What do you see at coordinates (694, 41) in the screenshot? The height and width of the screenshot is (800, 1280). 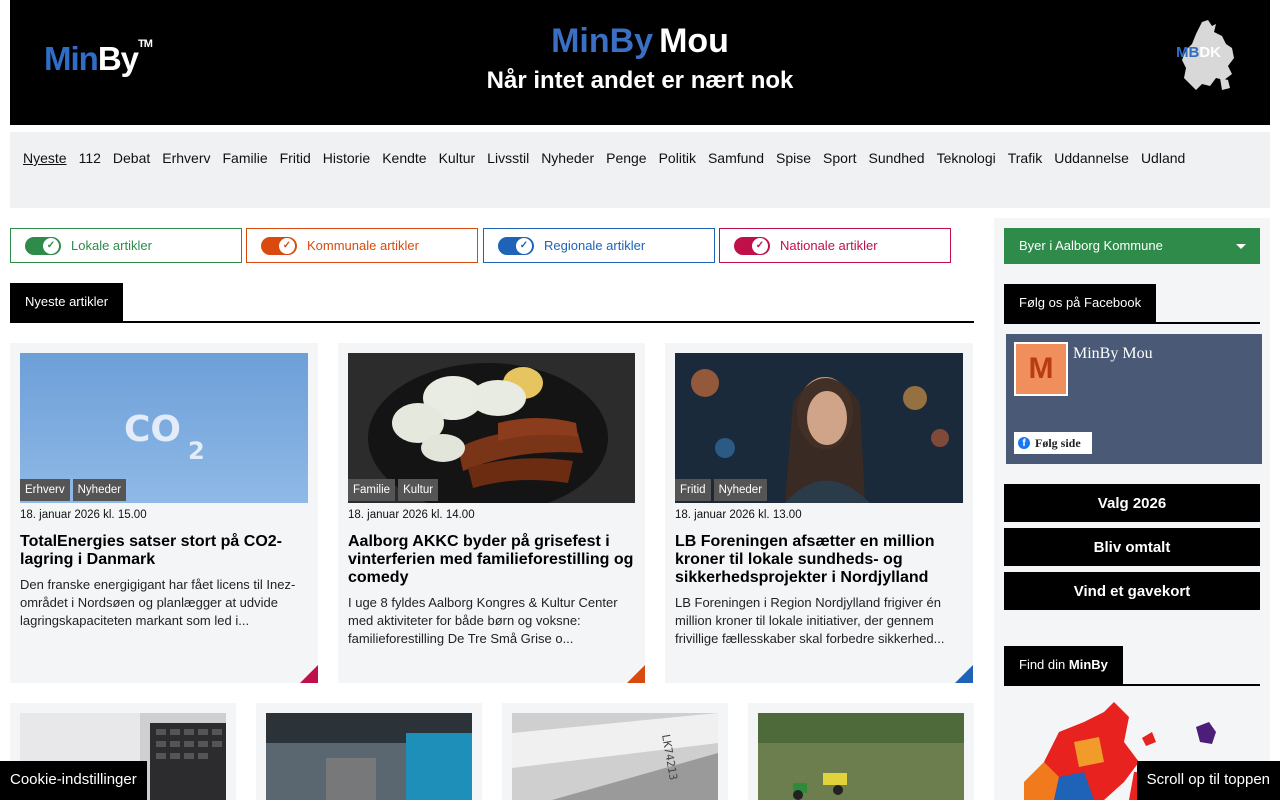 I see `site-title-city: Mou` at bounding box center [694, 41].